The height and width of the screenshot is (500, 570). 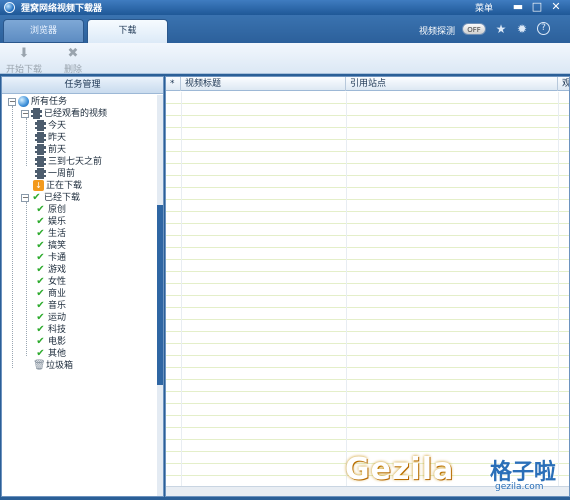 What do you see at coordinates (285, 59) in the screenshot?
I see `action-bar: ⬇ 开始下载 ✖ 删除` at bounding box center [285, 59].